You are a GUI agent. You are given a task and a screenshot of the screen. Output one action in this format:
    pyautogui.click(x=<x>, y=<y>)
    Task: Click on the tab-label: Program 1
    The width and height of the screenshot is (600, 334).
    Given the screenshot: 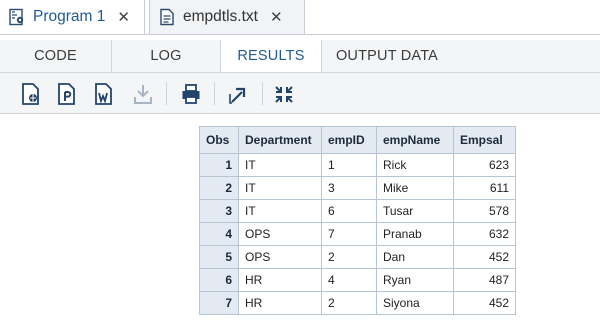 What is the action you would take?
    pyautogui.click(x=69, y=16)
    